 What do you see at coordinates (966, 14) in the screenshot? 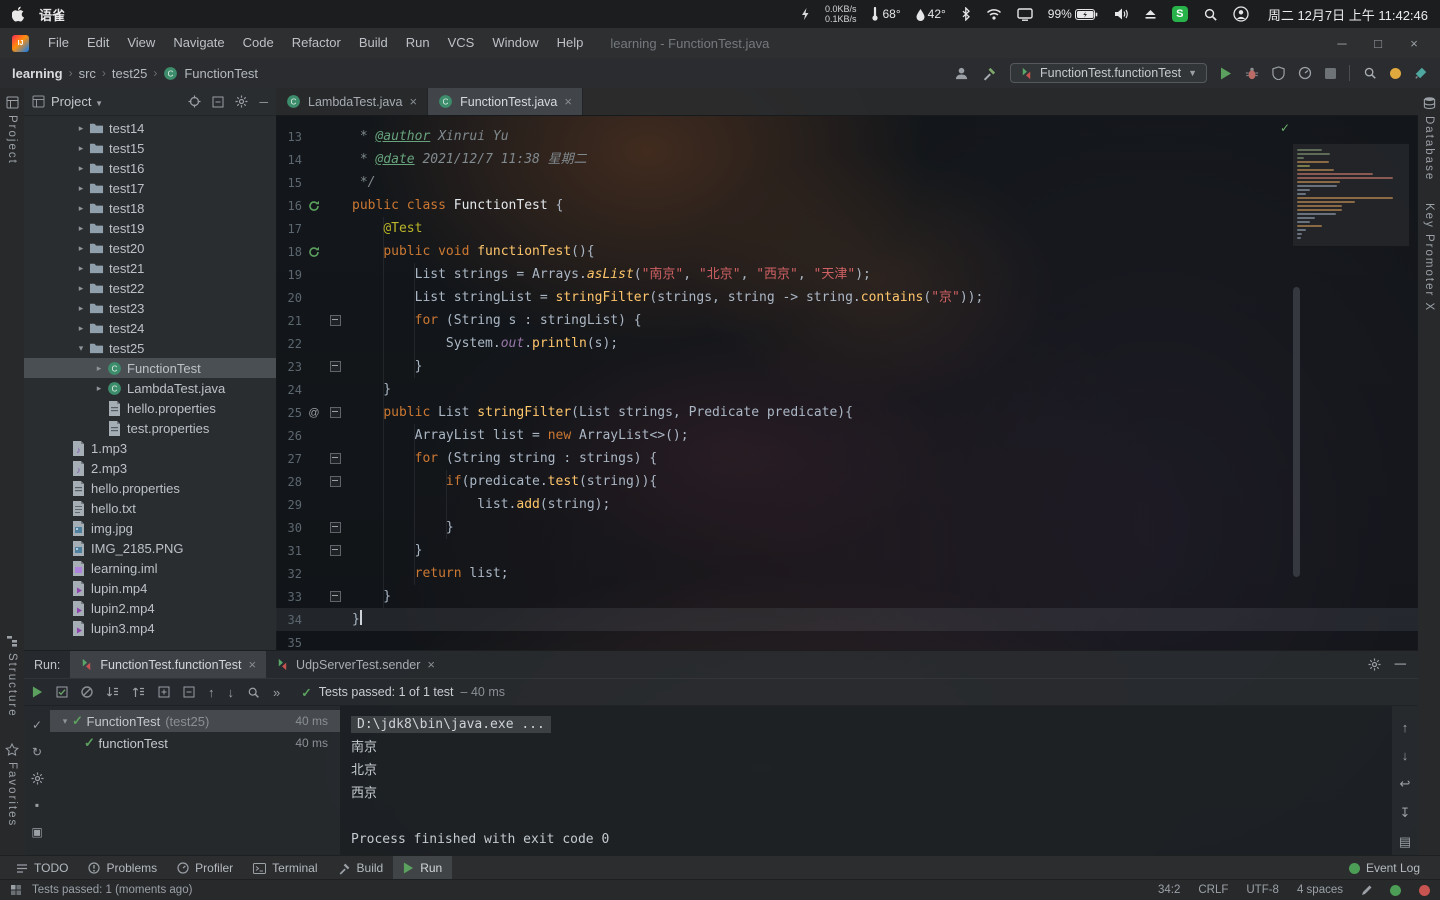
I see `bluetooth-icon` at bounding box center [966, 14].